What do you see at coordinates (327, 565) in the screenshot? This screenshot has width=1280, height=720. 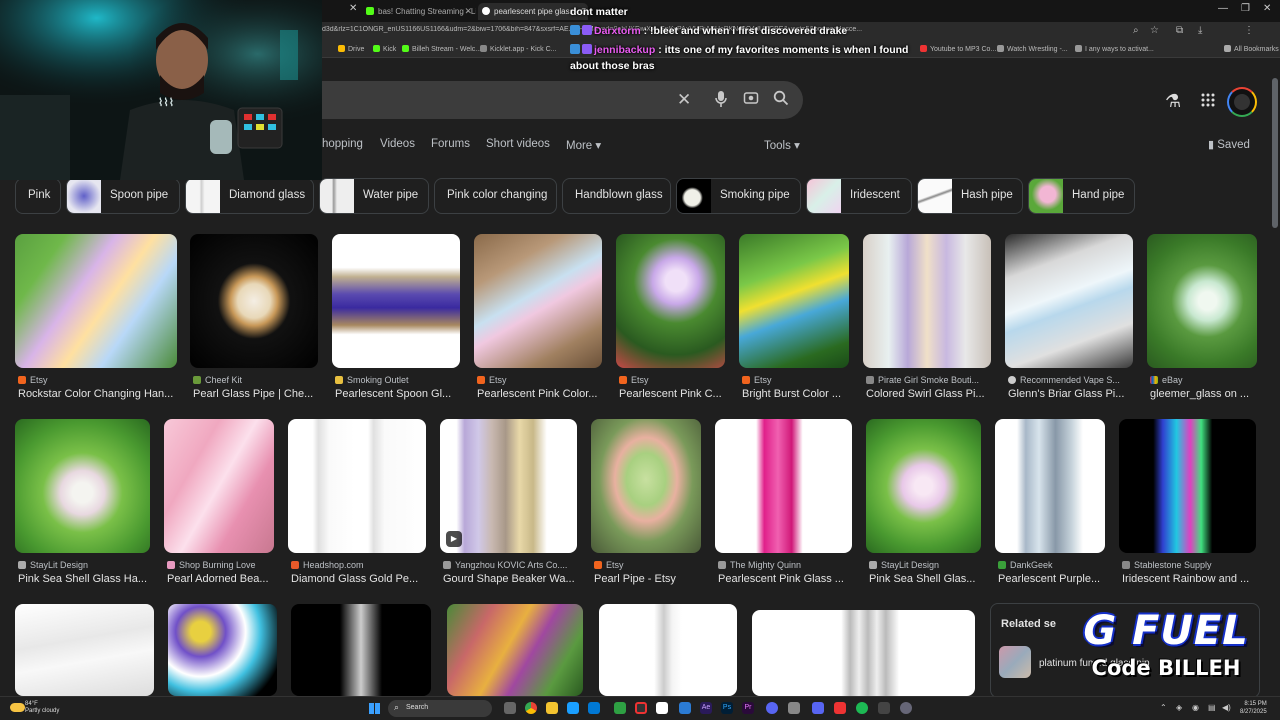 I see `result-source: Headshop.com` at bounding box center [327, 565].